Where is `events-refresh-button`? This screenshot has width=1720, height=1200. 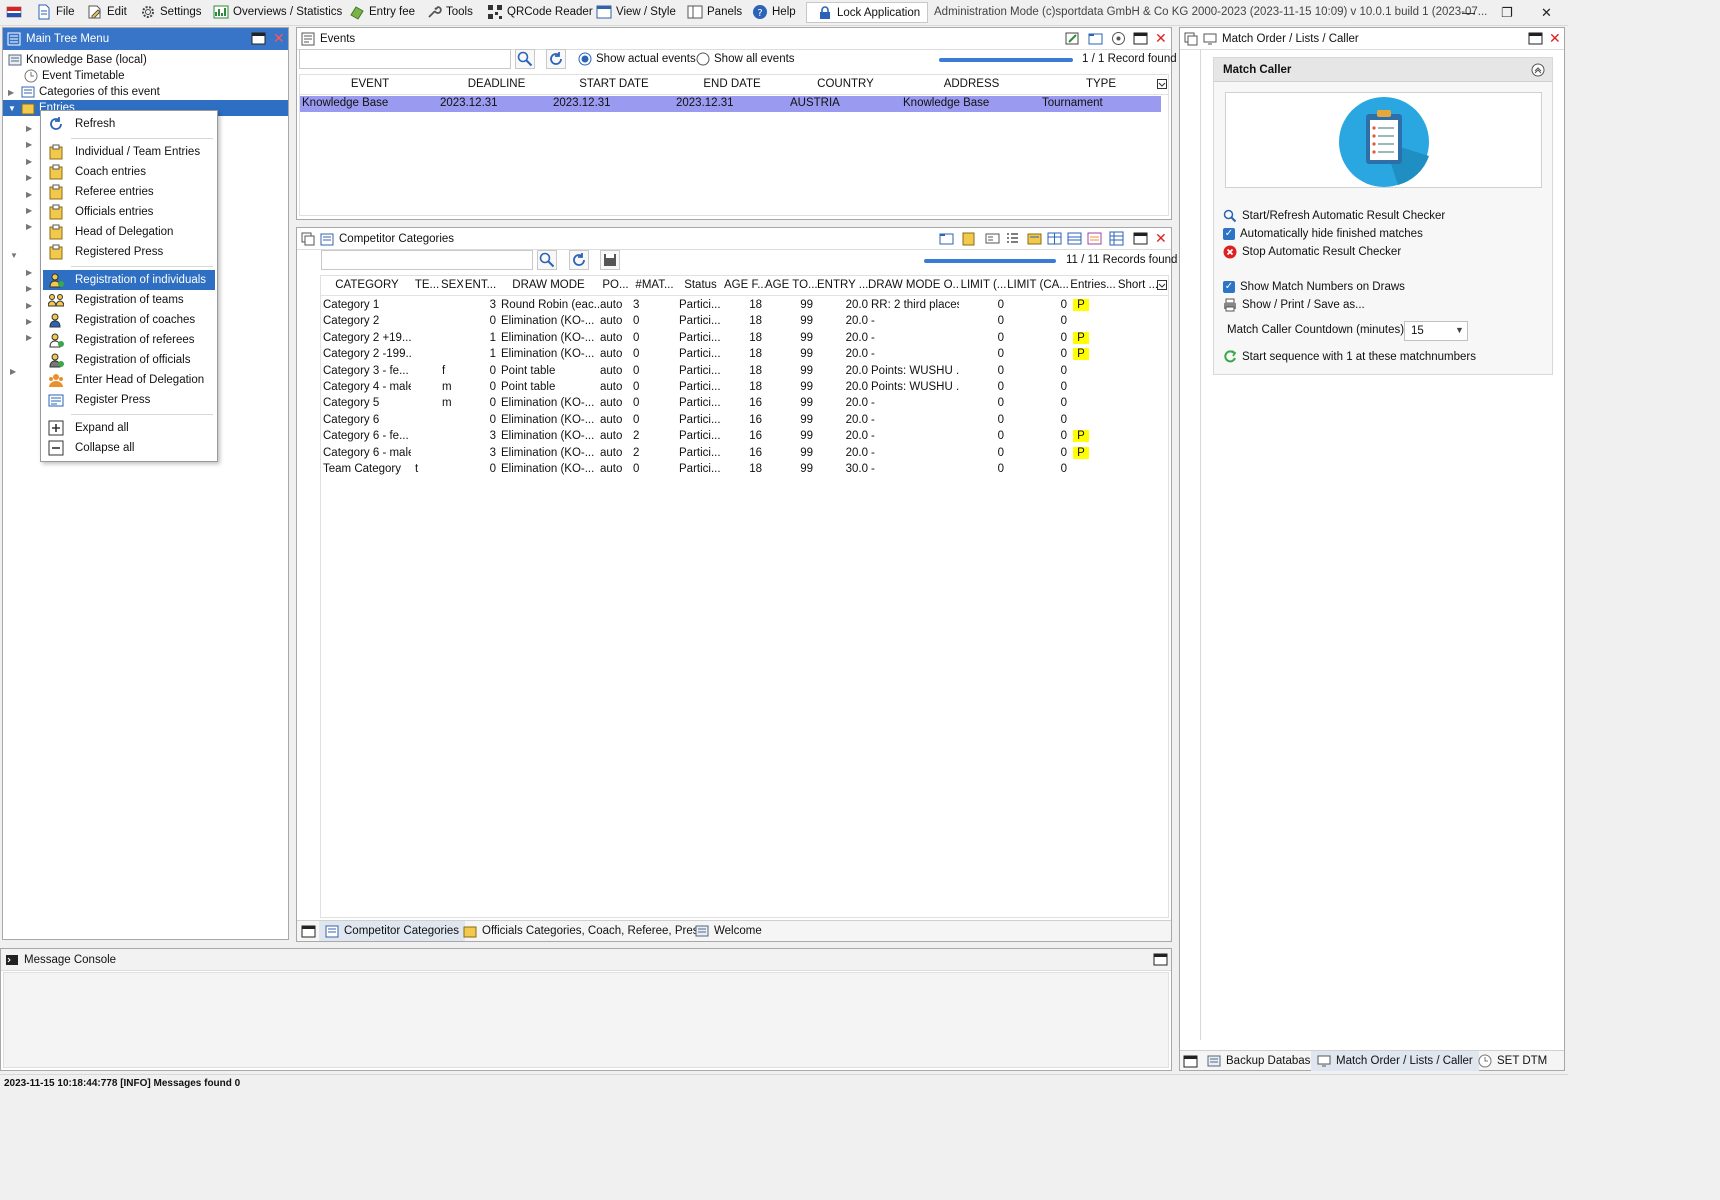
events-refresh-button is located at coordinates (556, 59).